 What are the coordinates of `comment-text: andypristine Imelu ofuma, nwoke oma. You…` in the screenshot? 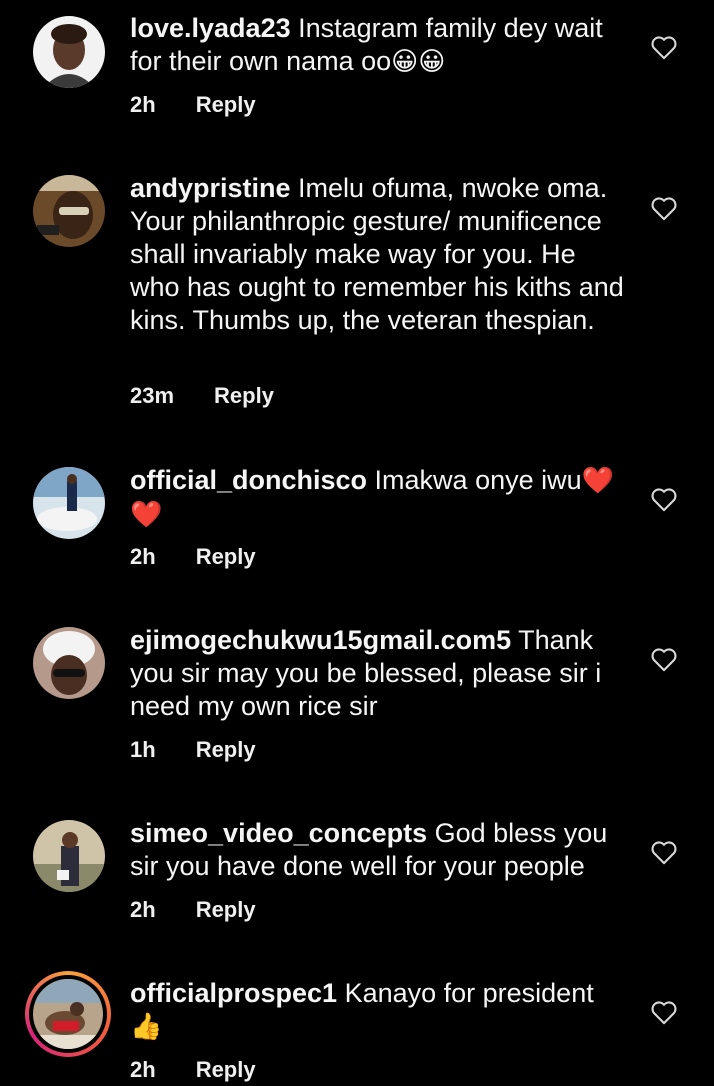 It's located at (380, 254).